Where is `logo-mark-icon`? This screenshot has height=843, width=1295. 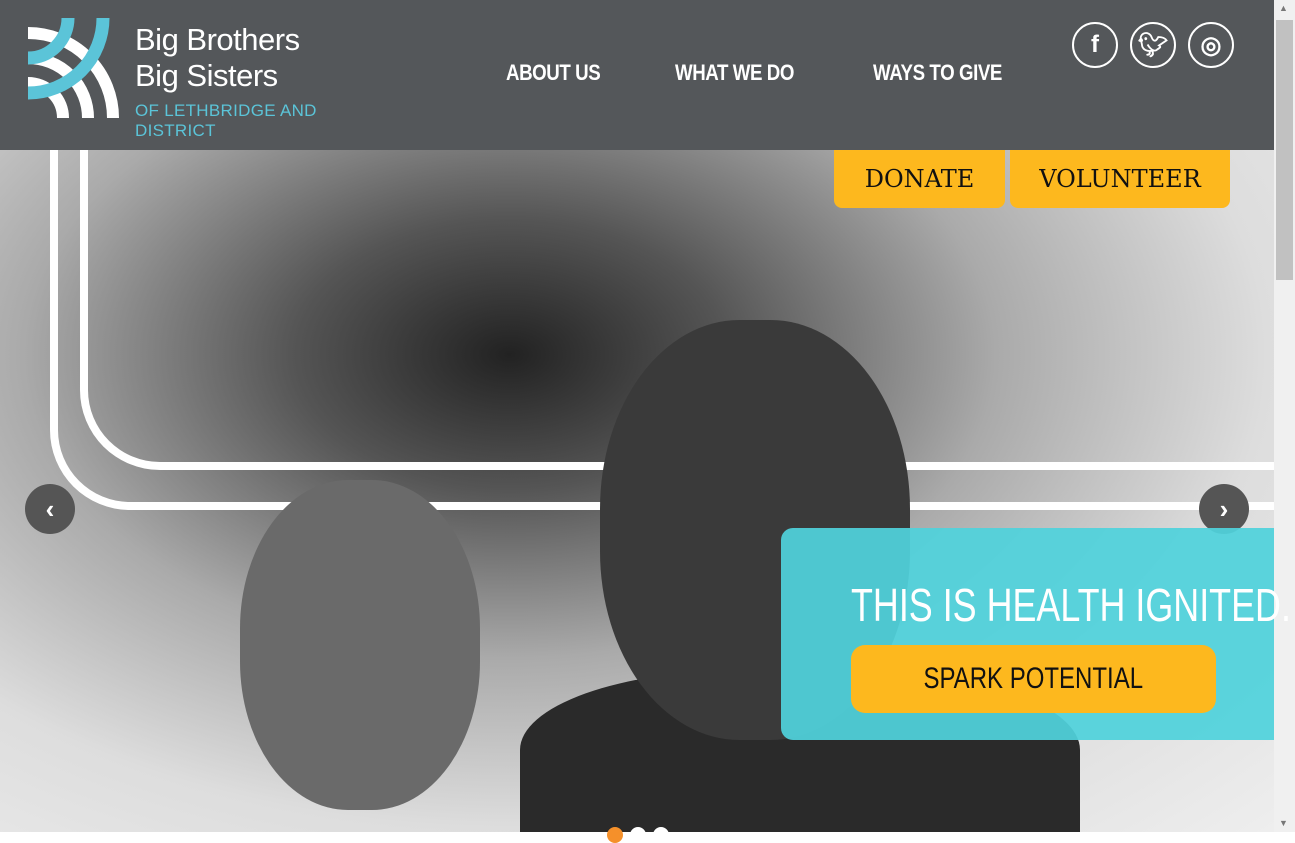 logo-mark-icon is located at coordinates (73, 68).